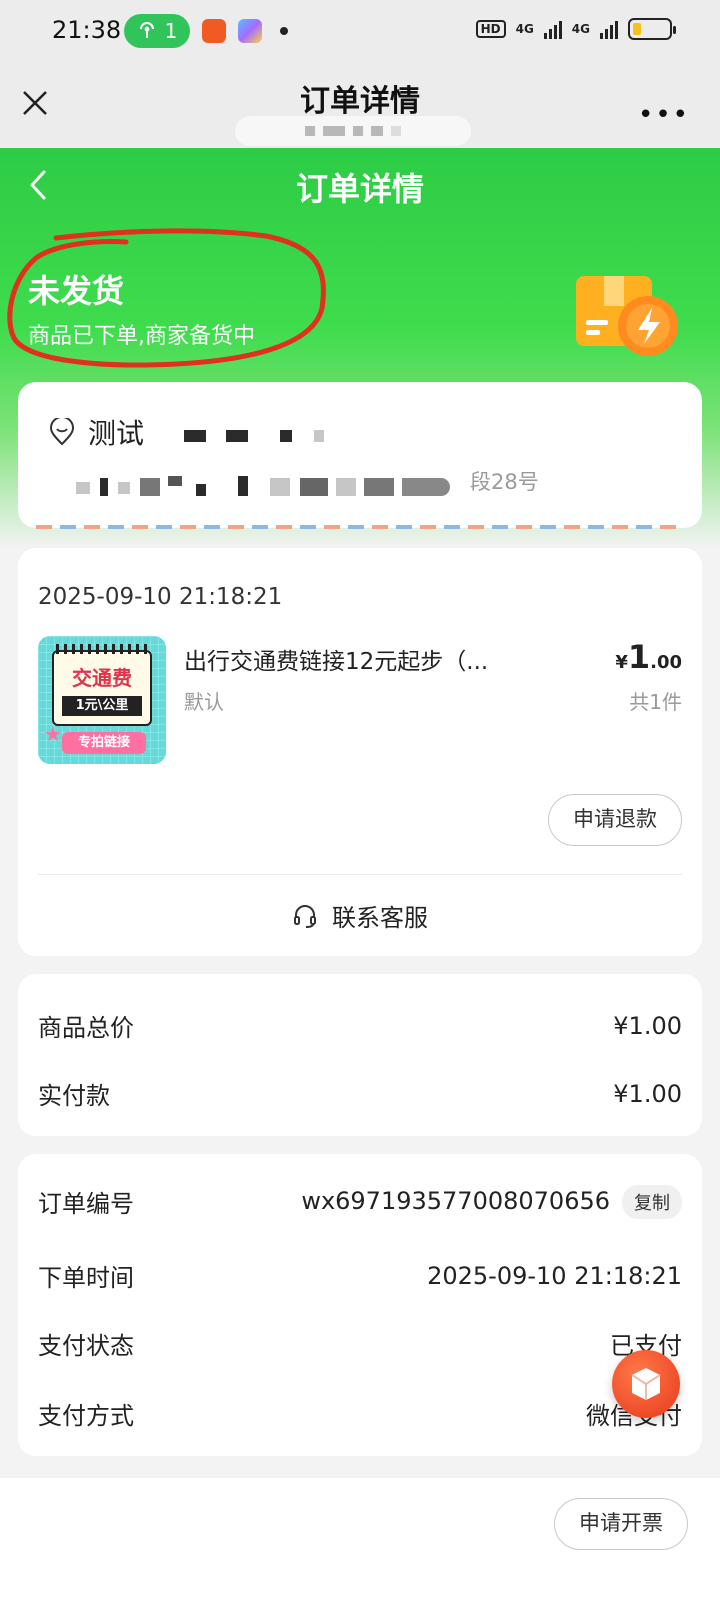 The image size is (720, 1600). Describe the element at coordinates (104, 743) in the screenshot. I see `thumb-tag: 专拍链接` at that location.